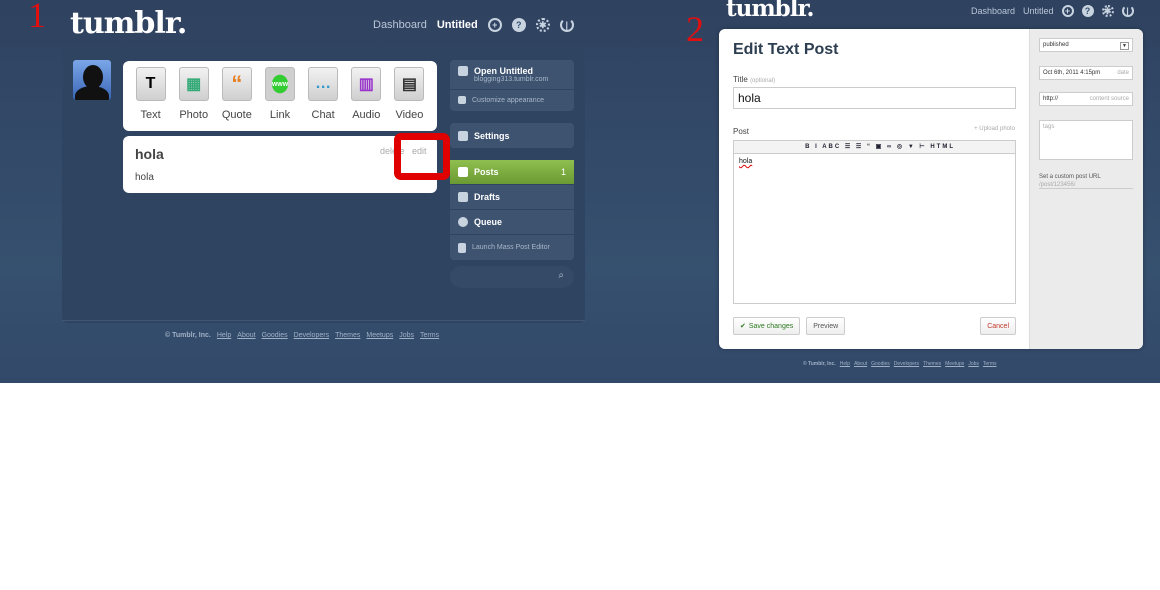 This screenshot has height=590, width=1160. I want to click on post-type-label: Video, so click(409, 115).